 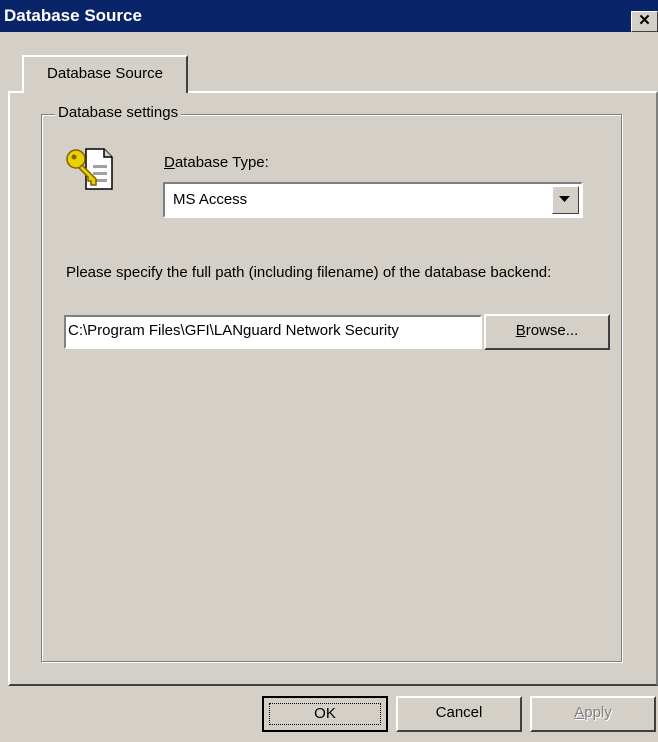 I want to click on database-type-value: MS Access, so click(x=210, y=199).